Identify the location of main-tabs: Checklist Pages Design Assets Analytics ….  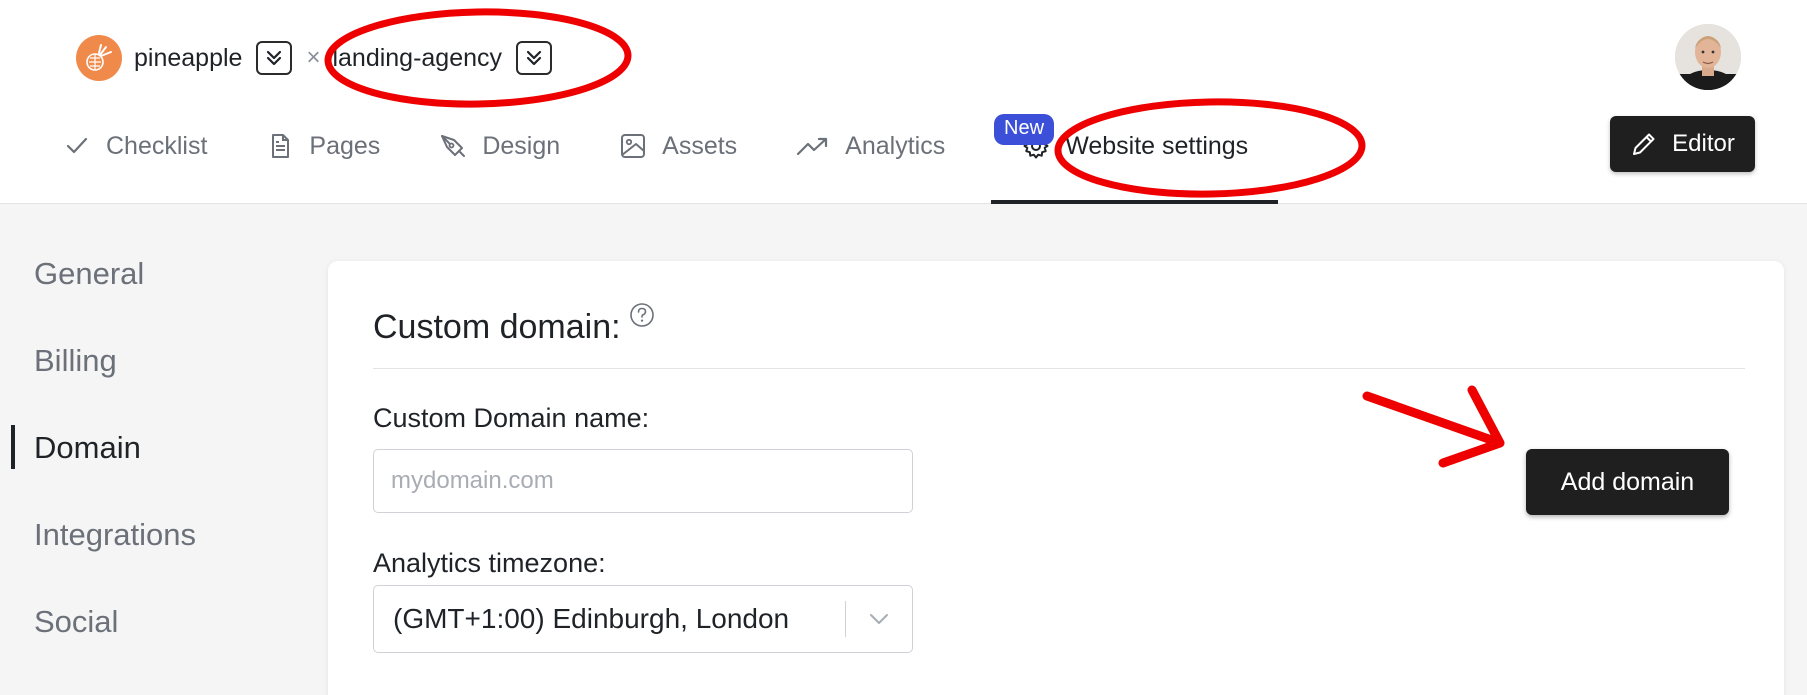
(664, 161).